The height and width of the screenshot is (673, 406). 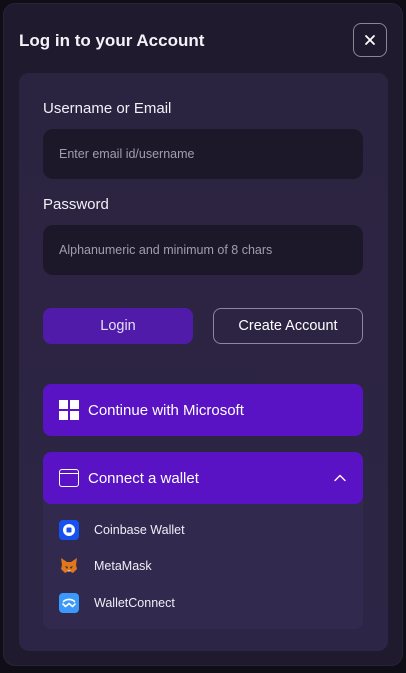 I want to click on wallet-item-coinbase: Coinbase Wallet, so click(x=203, y=530).